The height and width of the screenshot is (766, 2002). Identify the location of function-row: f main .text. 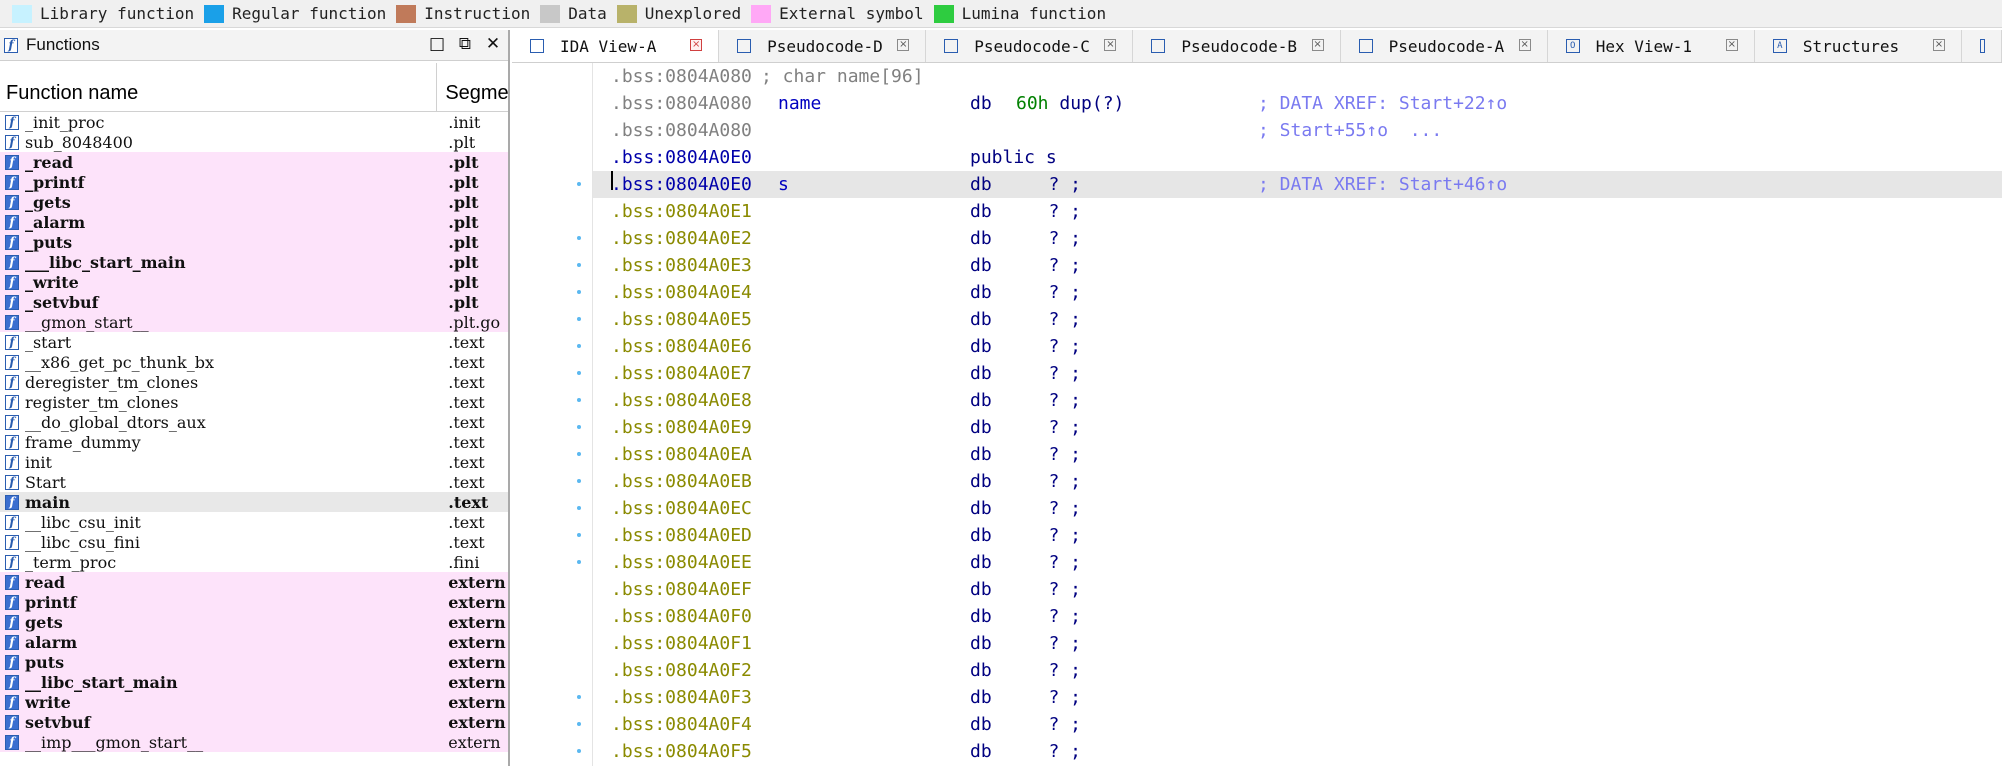
(254, 502).